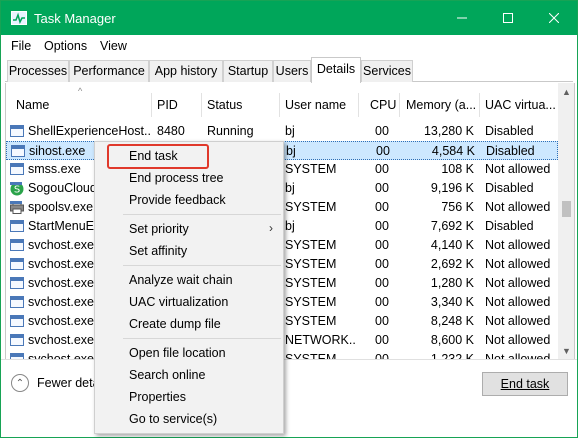 This screenshot has width=578, height=438. I want to click on tab-details: Details, so click(336, 70).